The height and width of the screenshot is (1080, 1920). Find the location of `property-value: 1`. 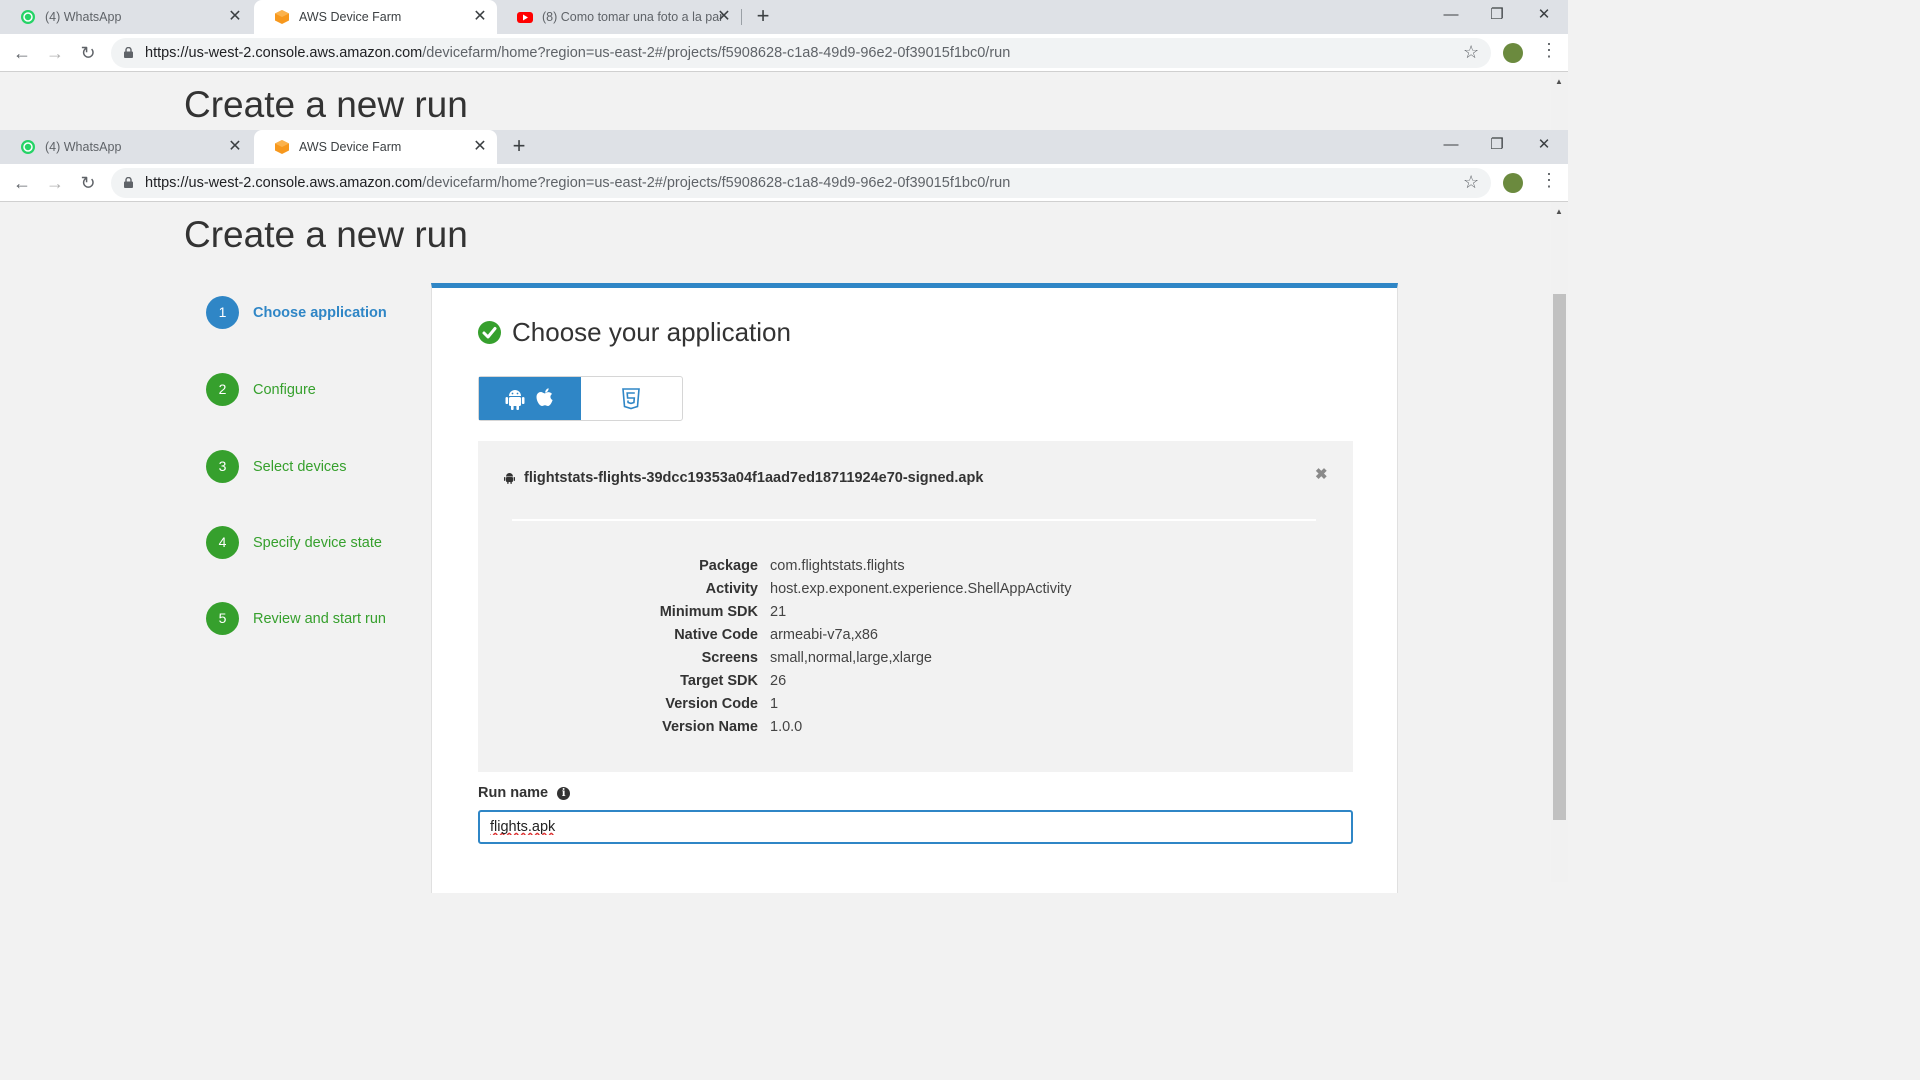

property-value: 1 is located at coordinates (774, 703).